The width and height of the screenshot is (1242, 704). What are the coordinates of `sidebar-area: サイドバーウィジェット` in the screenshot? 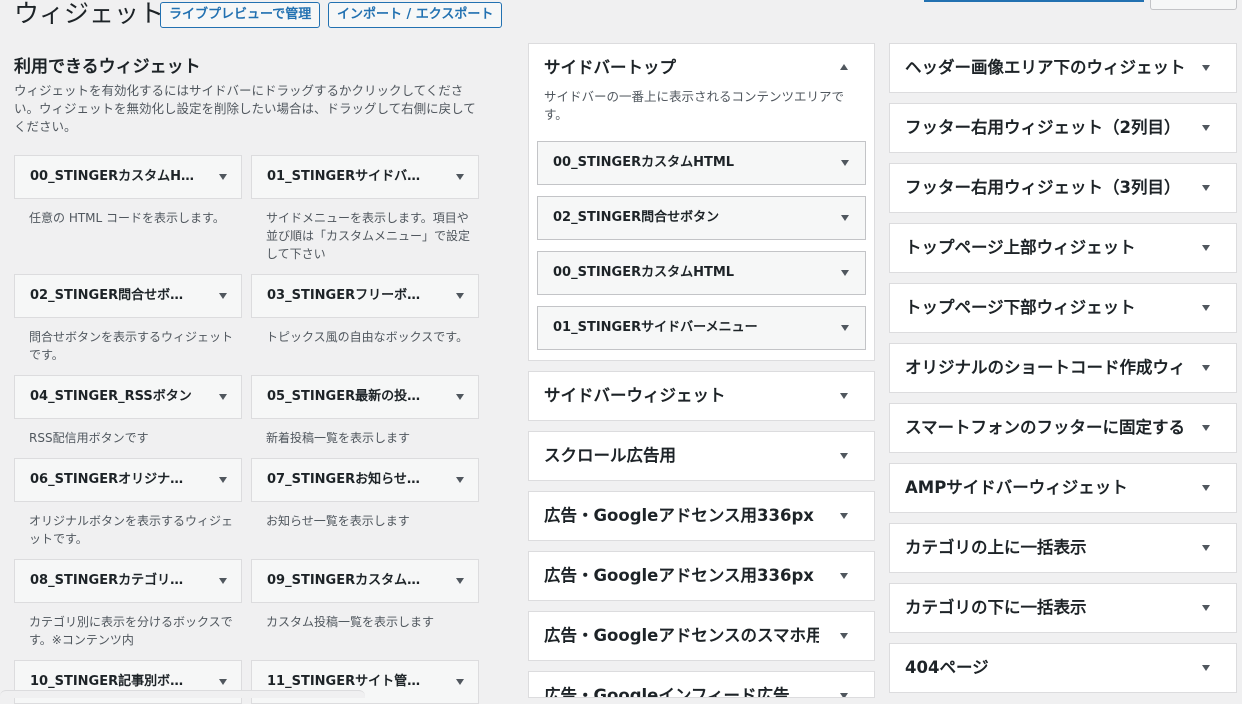 It's located at (701, 396).